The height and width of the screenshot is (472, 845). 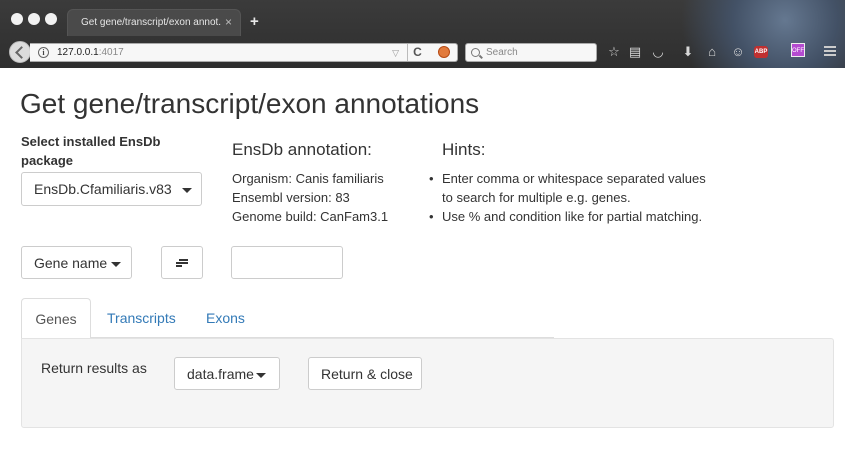 What do you see at coordinates (17, 19) in the screenshot?
I see `close-window-button` at bounding box center [17, 19].